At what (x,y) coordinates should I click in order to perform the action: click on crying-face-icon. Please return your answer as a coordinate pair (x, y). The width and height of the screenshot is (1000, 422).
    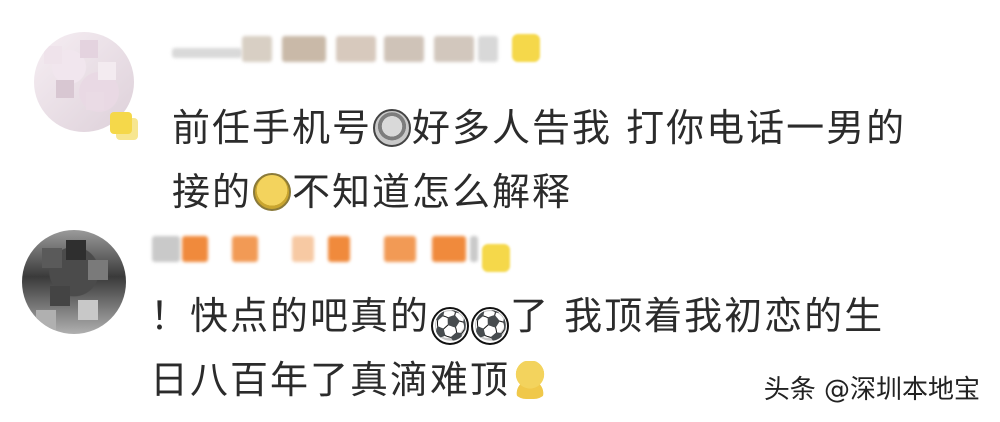
    Looking at the image, I should click on (272, 192).